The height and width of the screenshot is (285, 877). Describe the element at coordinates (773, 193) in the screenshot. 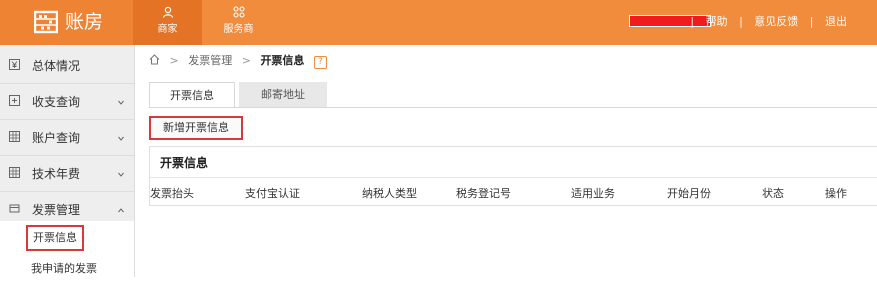

I see `column-header-status: 状态` at that location.